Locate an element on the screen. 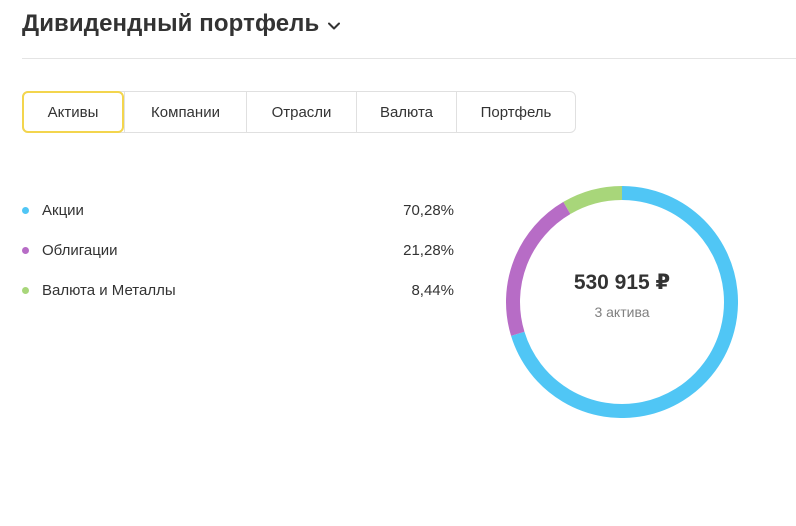  tab-industries: Отрасли is located at coordinates (301, 112).